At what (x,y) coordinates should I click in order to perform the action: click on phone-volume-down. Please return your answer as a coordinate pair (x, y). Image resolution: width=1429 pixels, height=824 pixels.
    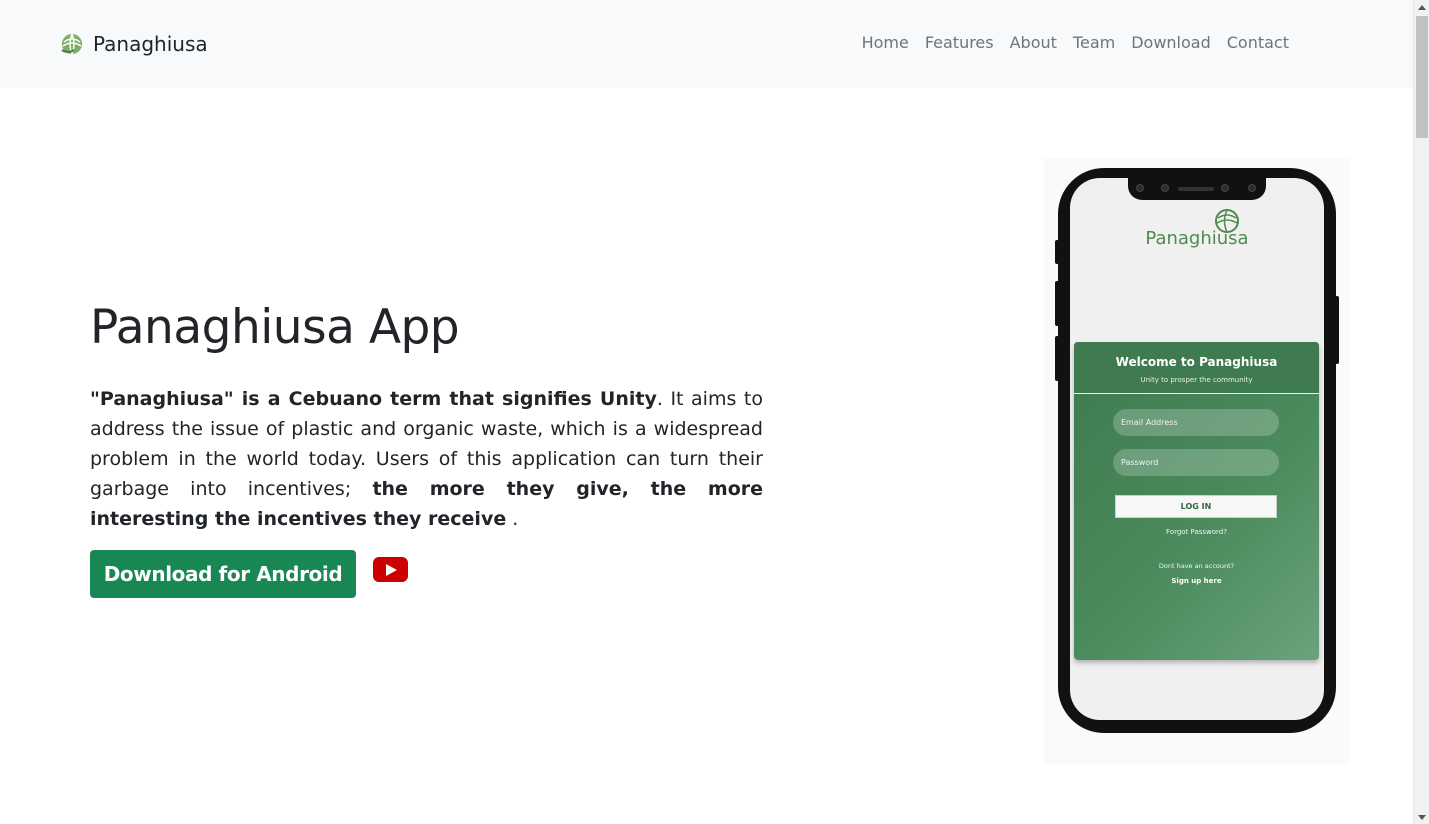
    Looking at the image, I should click on (1057, 358).